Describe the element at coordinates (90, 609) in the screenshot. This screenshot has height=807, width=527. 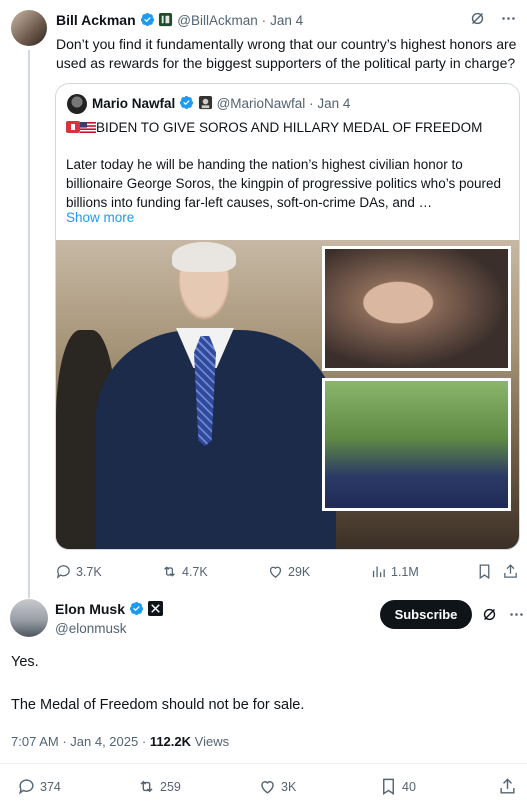
I see `musk-name: Elon Musk` at that location.